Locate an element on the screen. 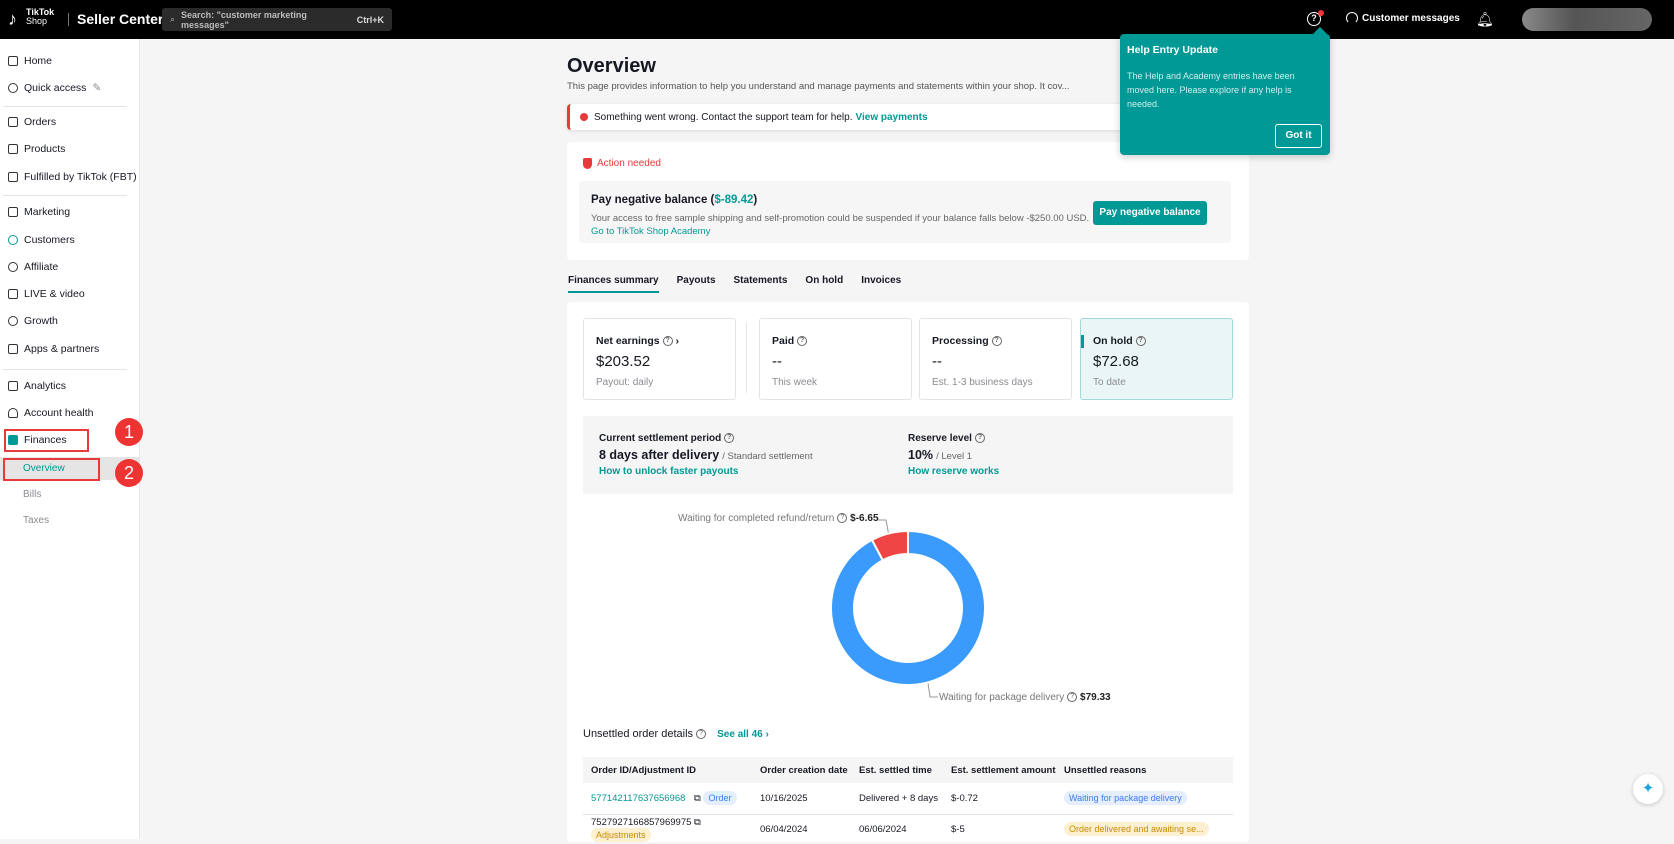  sidebar-item-home: Home is located at coordinates (30, 61).